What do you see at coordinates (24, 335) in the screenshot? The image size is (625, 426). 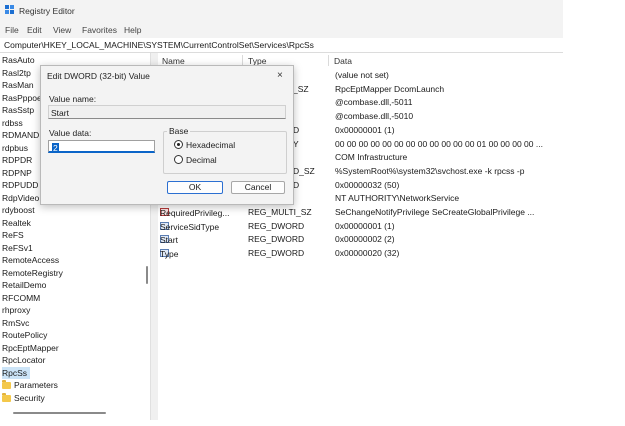 I see `tree-item-routepolicy: RoutePolicy` at bounding box center [24, 335].